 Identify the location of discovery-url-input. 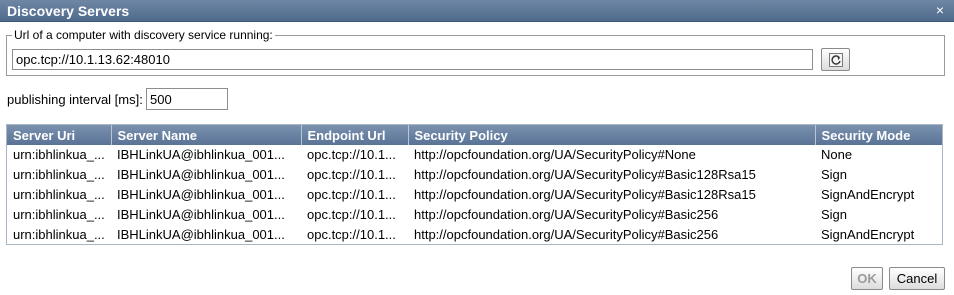
(412, 59).